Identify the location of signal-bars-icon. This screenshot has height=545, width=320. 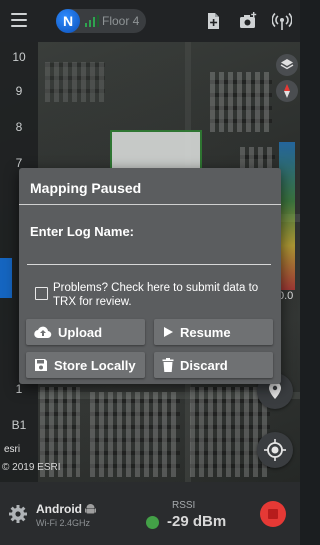
(92, 21).